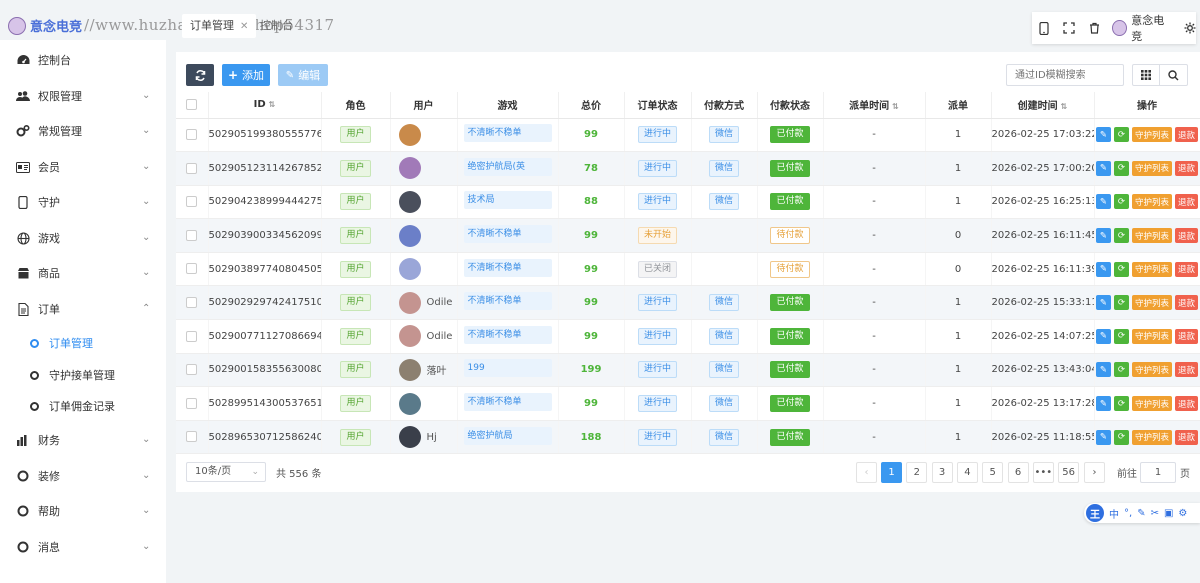 The height and width of the screenshot is (583, 1200). I want to click on page-button: 6, so click(1018, 472).